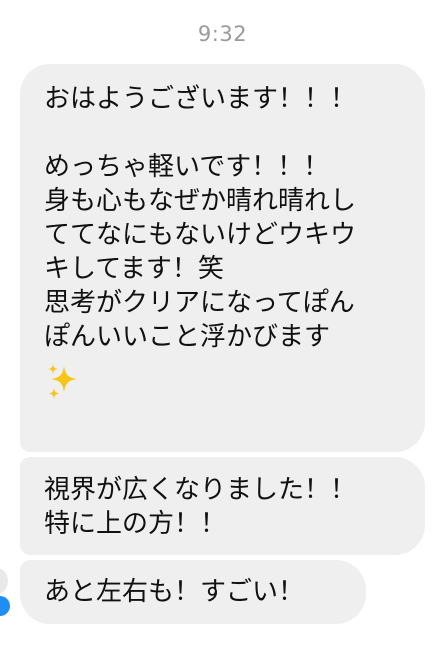 Image resolution: width=445 pixels, height=646 pixels. Describe the element at coordinates (134, 269) in the screenshot. I see `message-line: キしてます！笑` at that location.